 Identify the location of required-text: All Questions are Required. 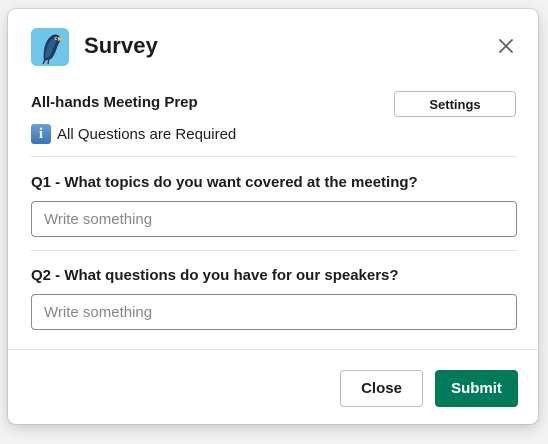
(147, 134).